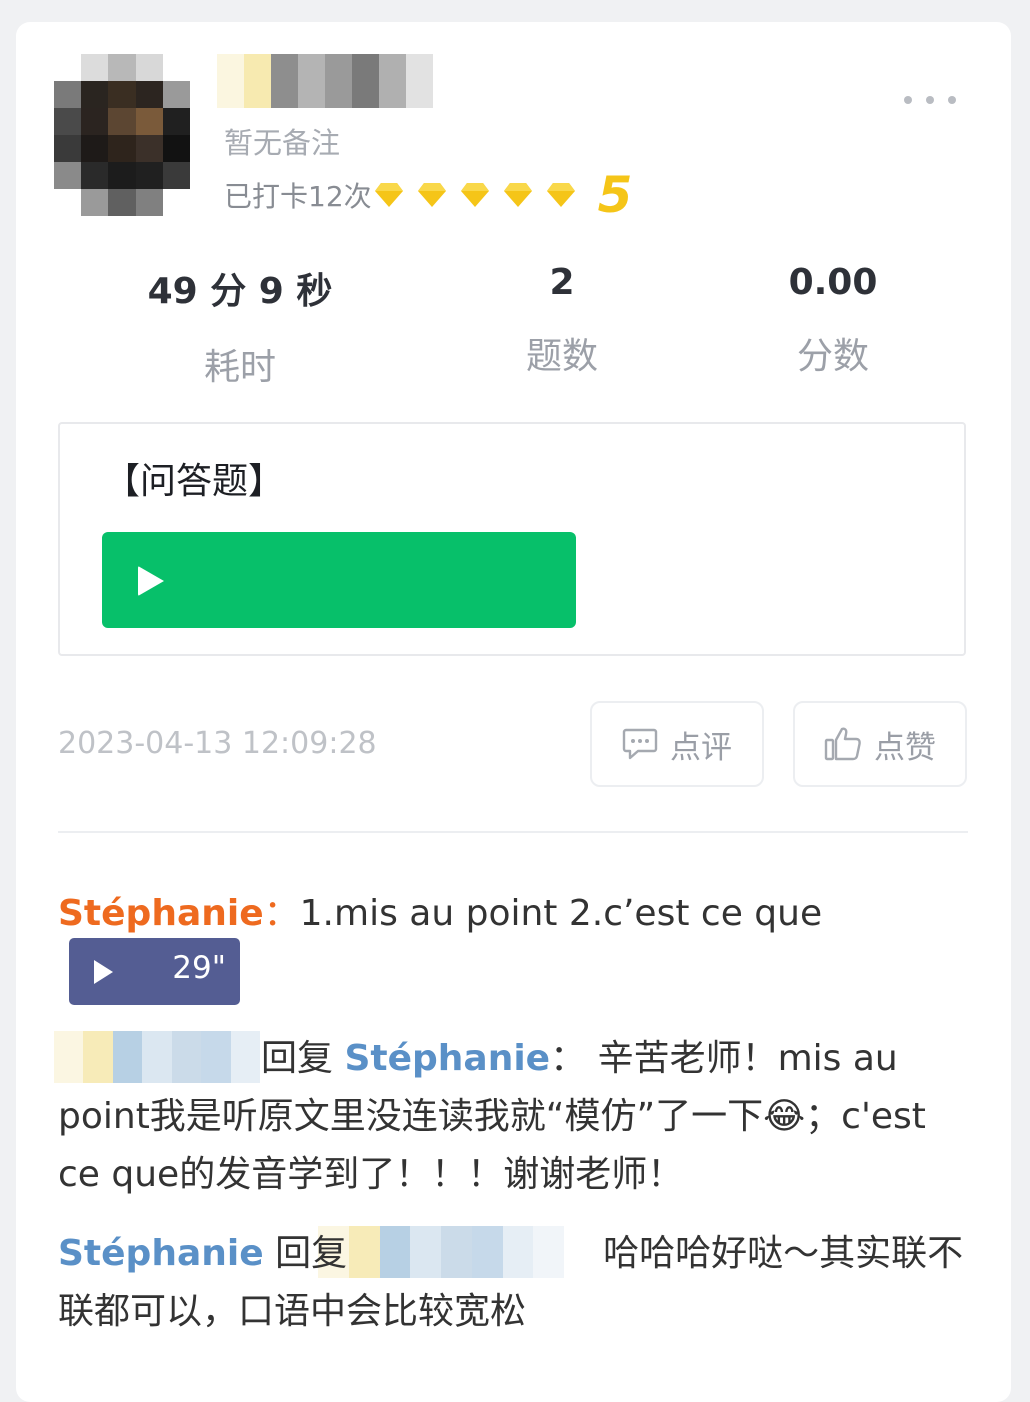 The width and height of the screenshot is (1030, 1402). Describe the element at coordinates (161, 913) in the screenshot. I see `comment-author: Stéphanie` at that location.